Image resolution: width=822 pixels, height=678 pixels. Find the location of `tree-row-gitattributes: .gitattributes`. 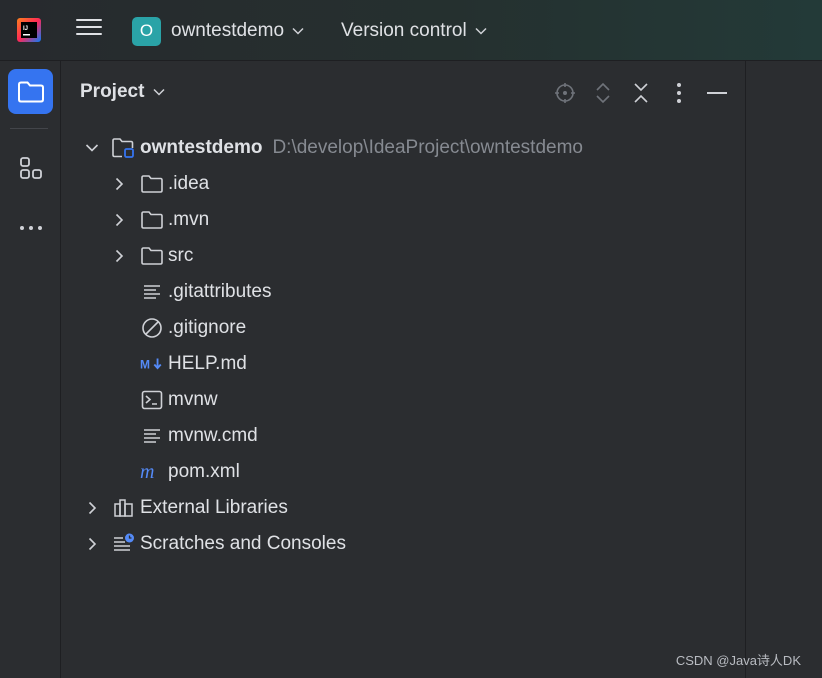

tree-row-gitattributes: .gitattributes is located at coordinates (403, 292).